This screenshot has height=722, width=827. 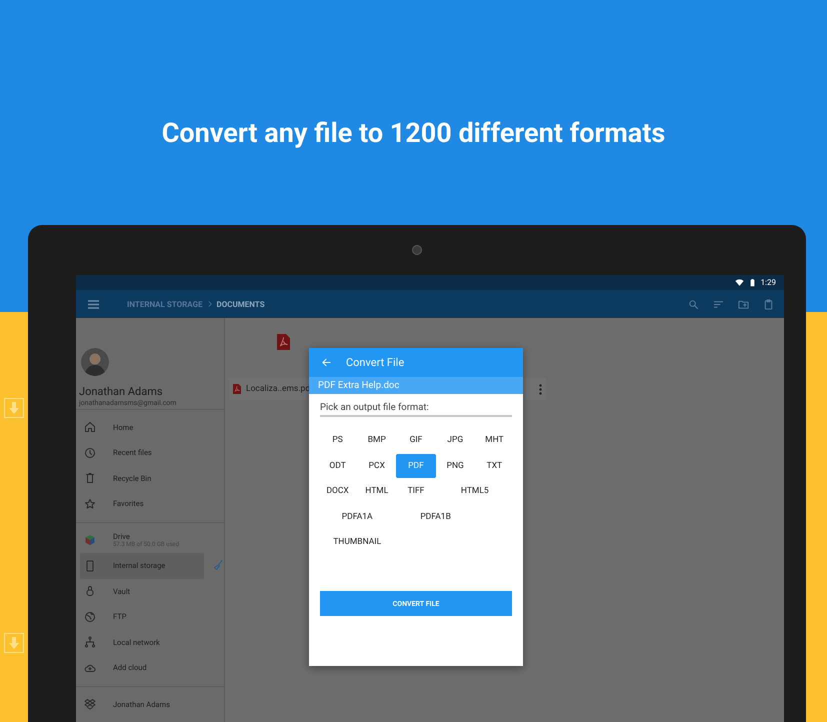 I want to click on format-option: PDFA1A, so click(x=357, y=516).